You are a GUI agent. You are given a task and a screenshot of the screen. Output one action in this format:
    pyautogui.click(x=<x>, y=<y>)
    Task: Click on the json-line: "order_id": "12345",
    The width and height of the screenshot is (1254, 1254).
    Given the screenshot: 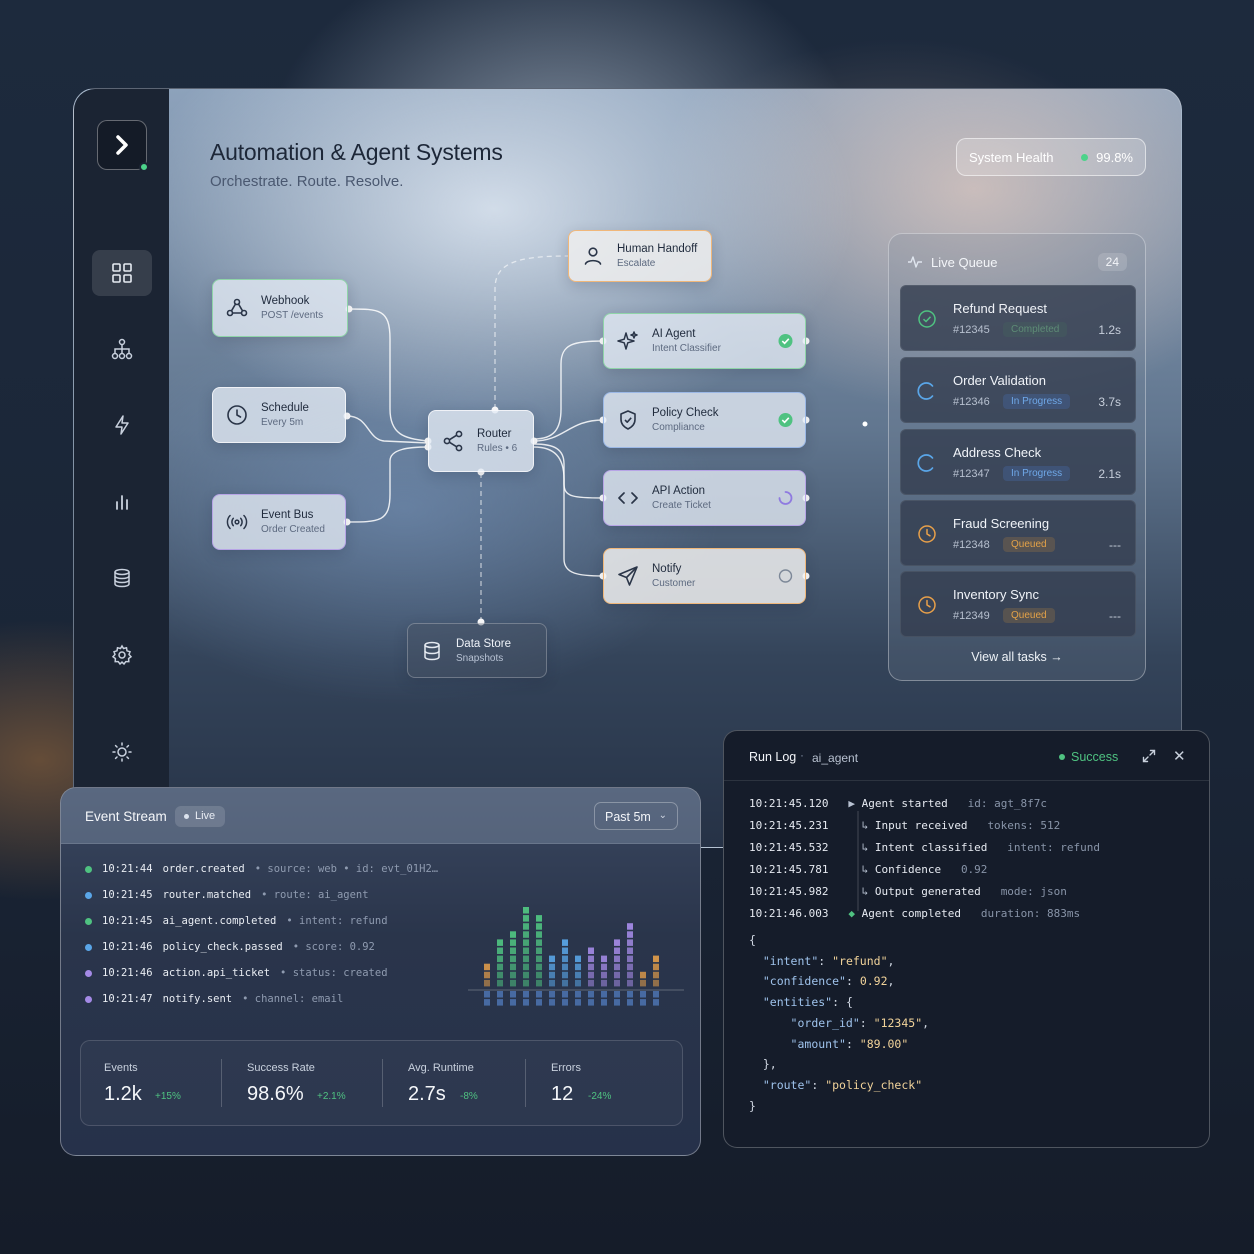 What is the action you would take?
    pyautogui.click(x=860, y=1022)
    